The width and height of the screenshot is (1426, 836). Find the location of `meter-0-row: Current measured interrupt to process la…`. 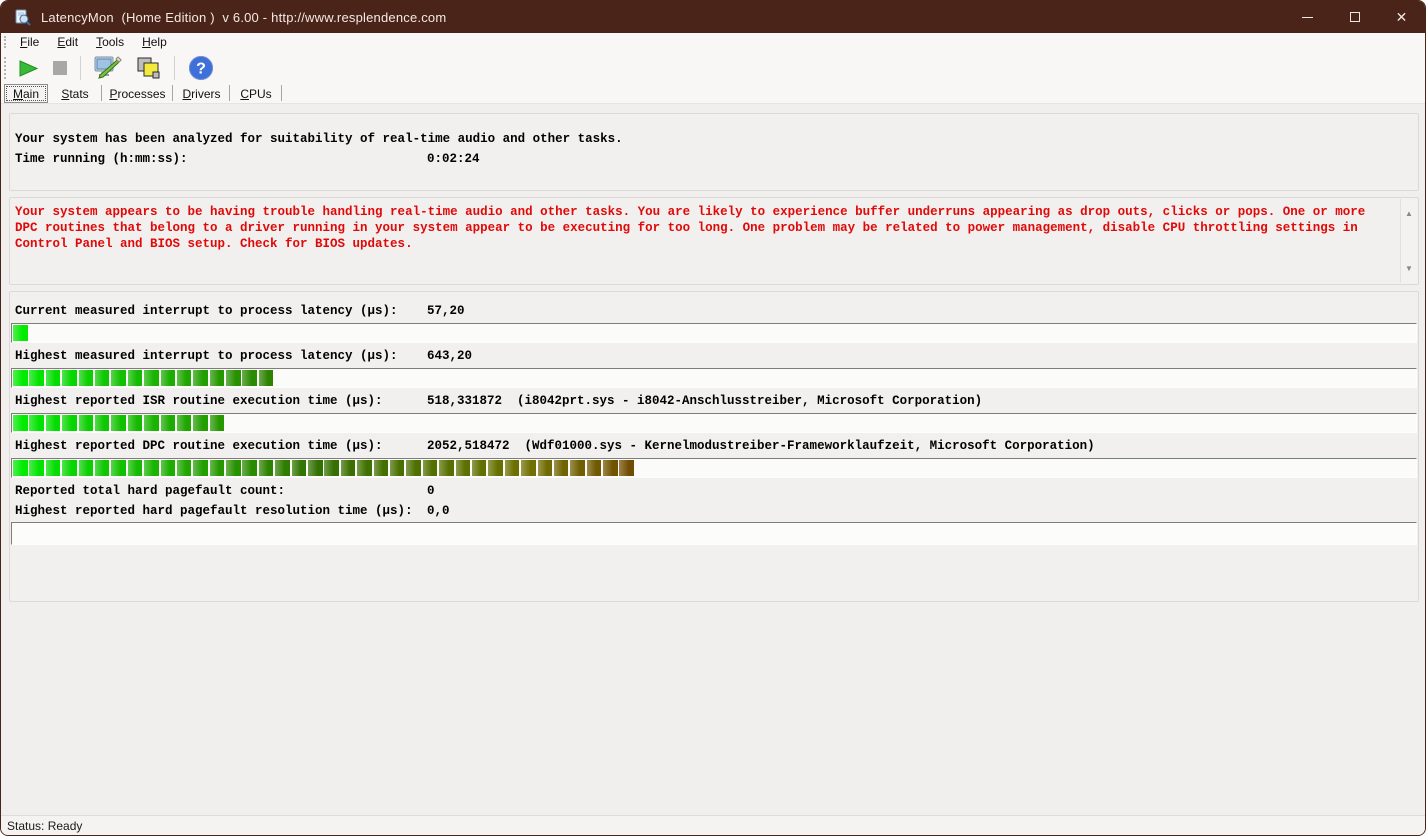

meter-0-row: Current measured interrupt to process la… is located at coordinates (714, 311).